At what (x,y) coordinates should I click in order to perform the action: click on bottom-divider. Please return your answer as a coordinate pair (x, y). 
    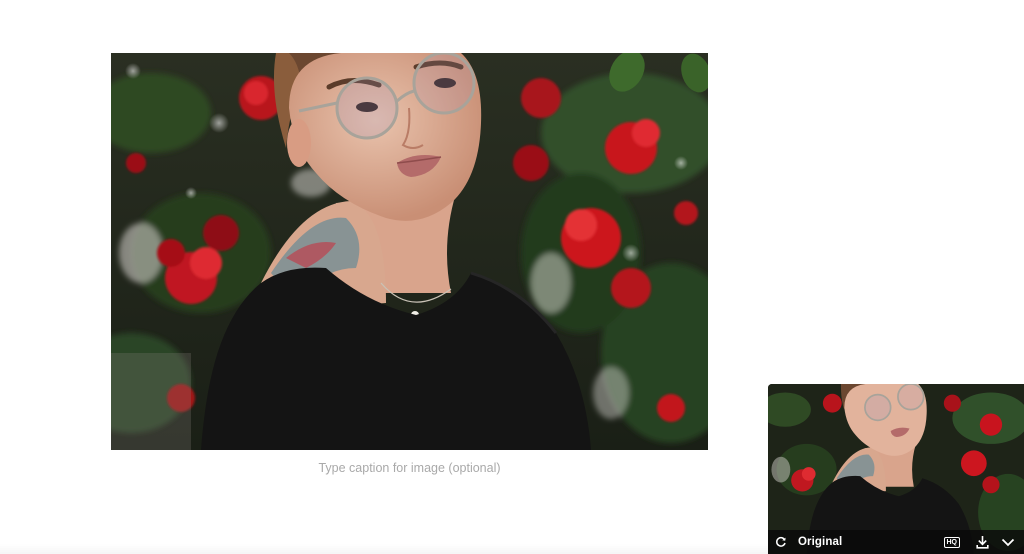
    Looking at the image, I should click on (385, 549).